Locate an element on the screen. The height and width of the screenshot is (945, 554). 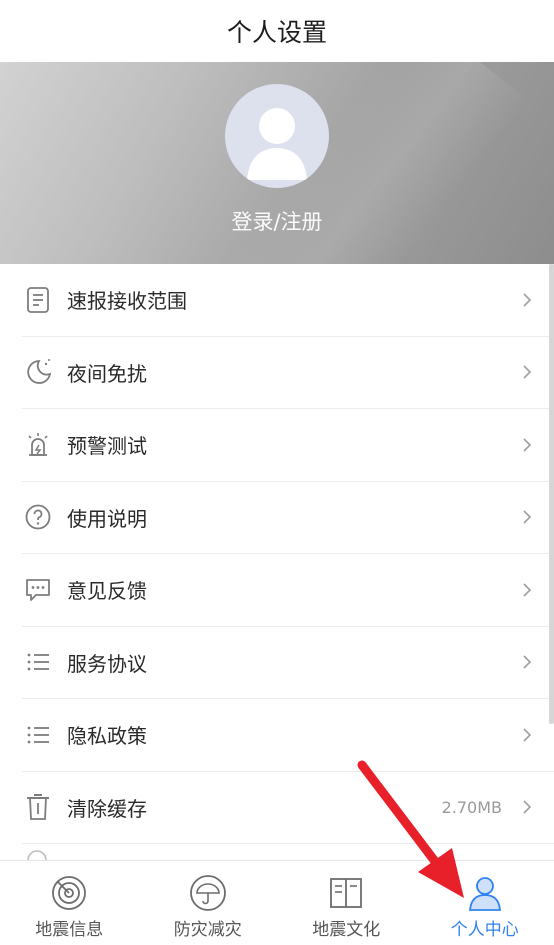
partial-item-icon is located at coordinates (37, 848).